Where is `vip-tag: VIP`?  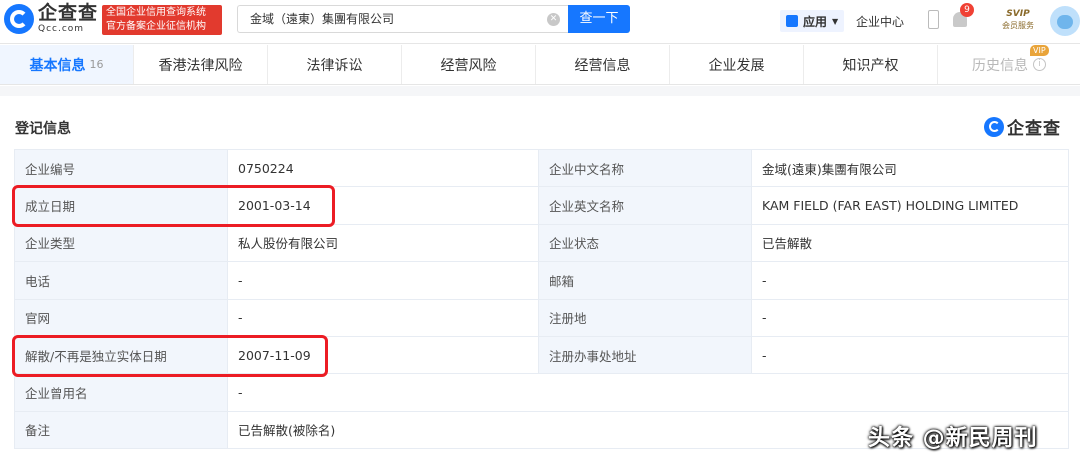
vip-tag: VIP is located at coordinates (1039, 50).